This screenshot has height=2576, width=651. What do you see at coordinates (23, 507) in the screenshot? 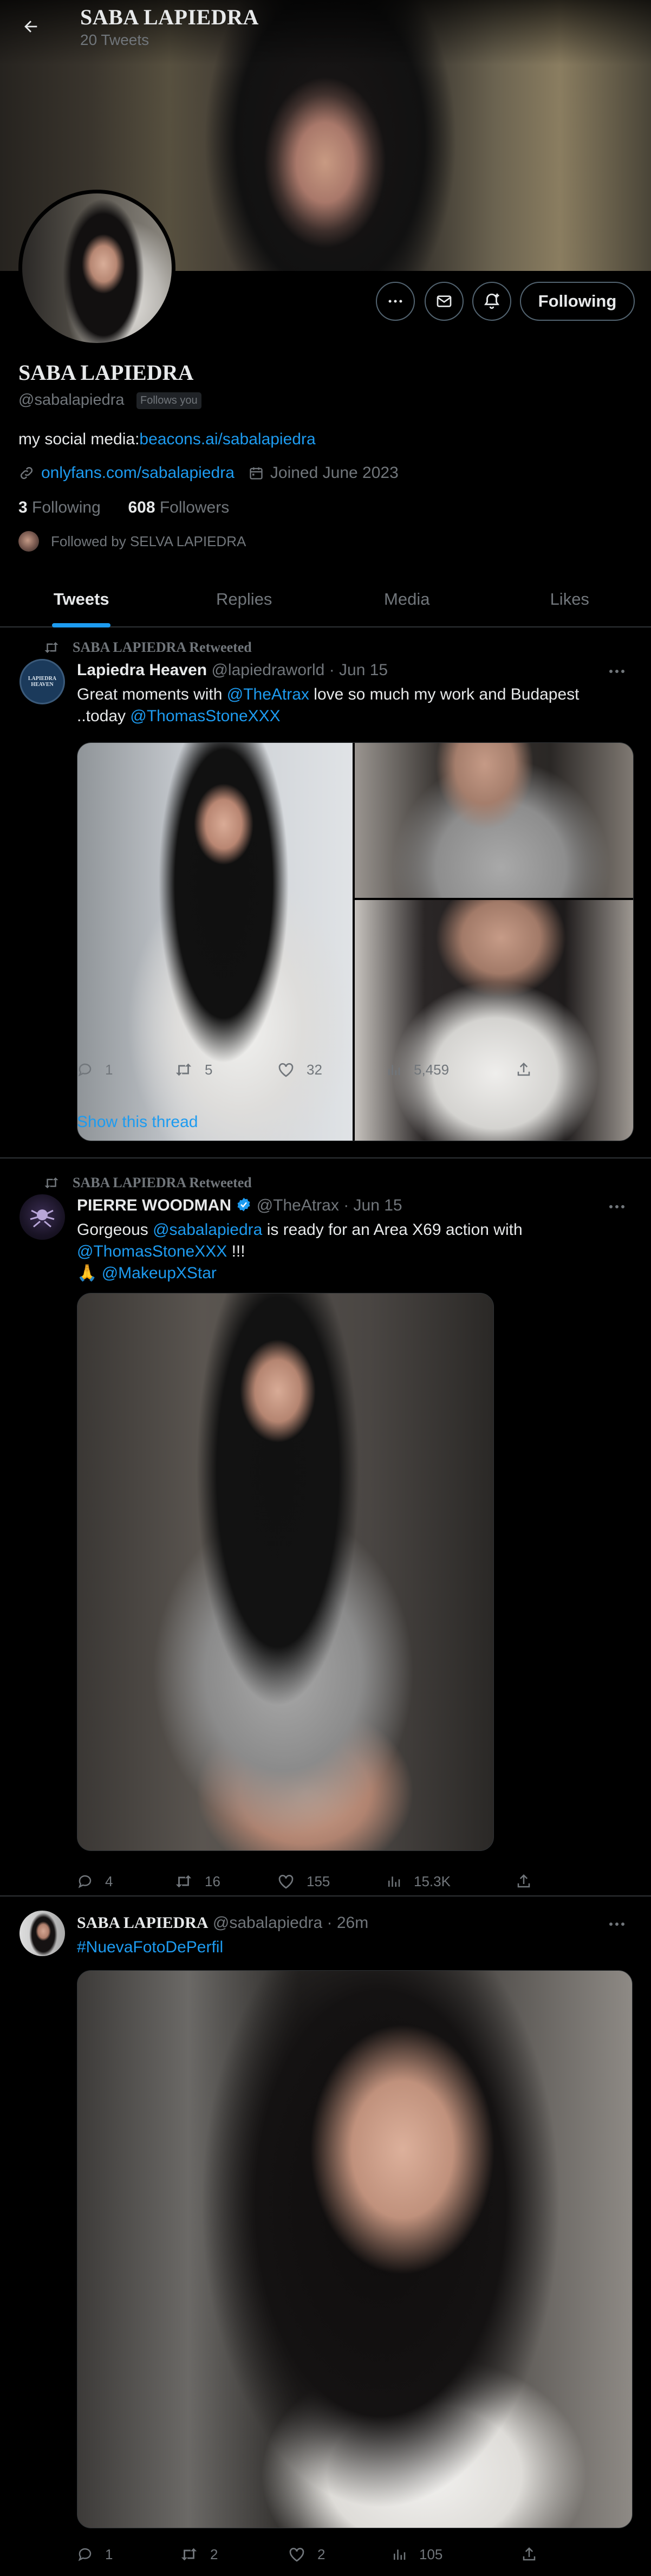
I see `following-count: 3` at bounding box center [23, 507].